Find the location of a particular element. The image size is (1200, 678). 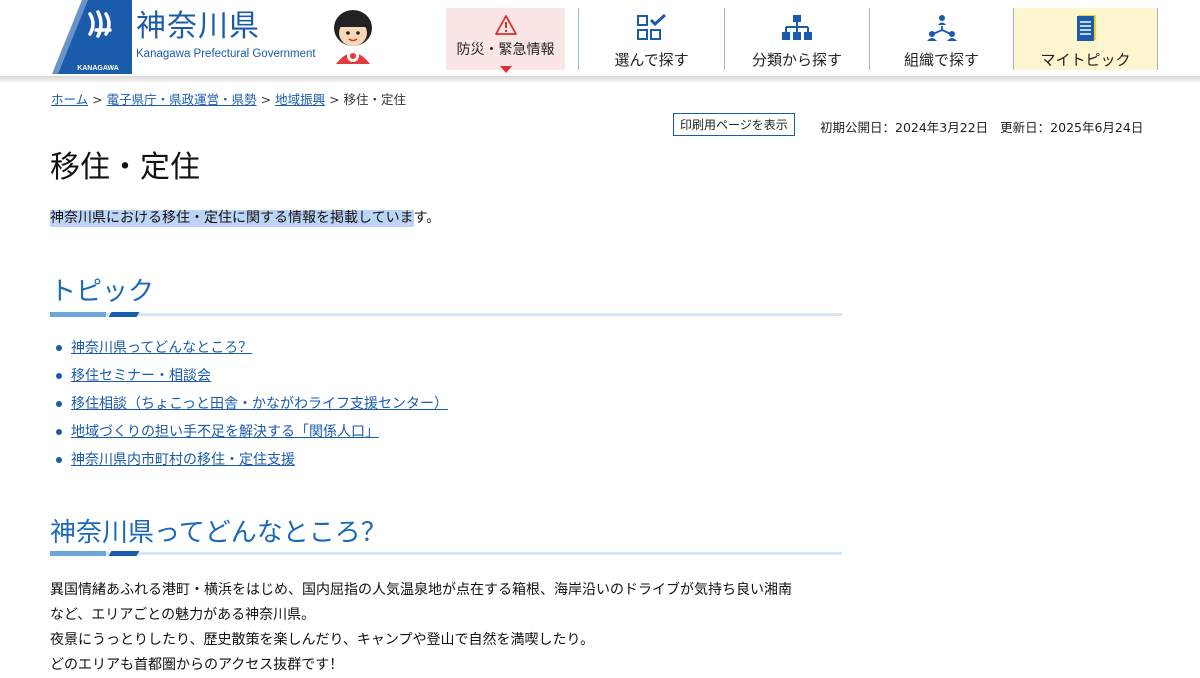

nav-label: 組織で探す is located at coordinates (941, 60).